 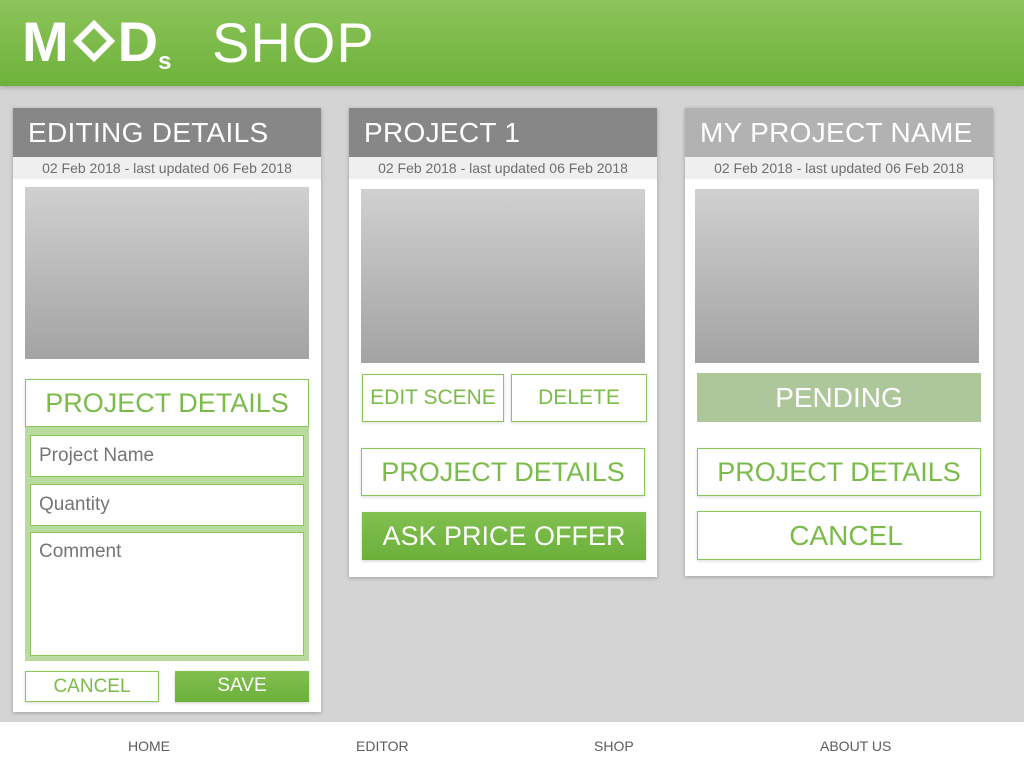 What do you see at coordinates (242, 686) in the screenshot?
I see `save-button: SAVE` at bounding box center [242, 686].